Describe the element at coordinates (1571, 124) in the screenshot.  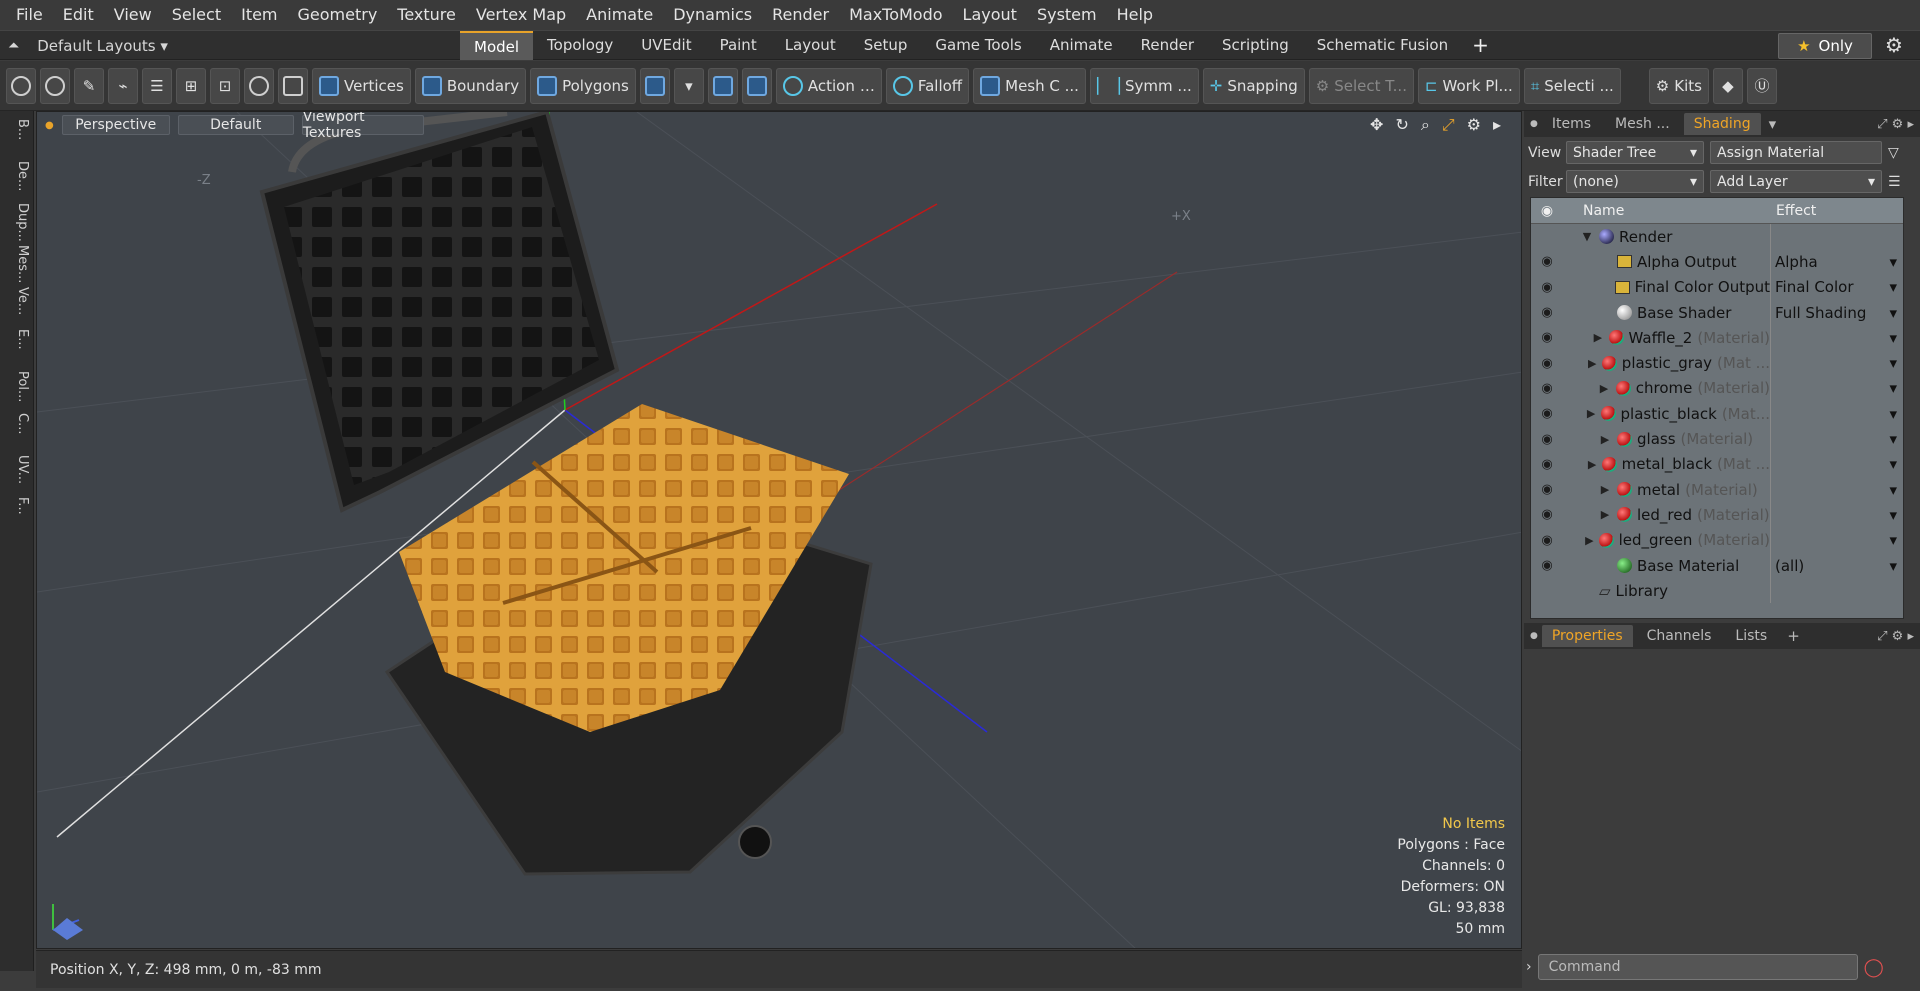
I see `panel-tab-items: Items` at that location.